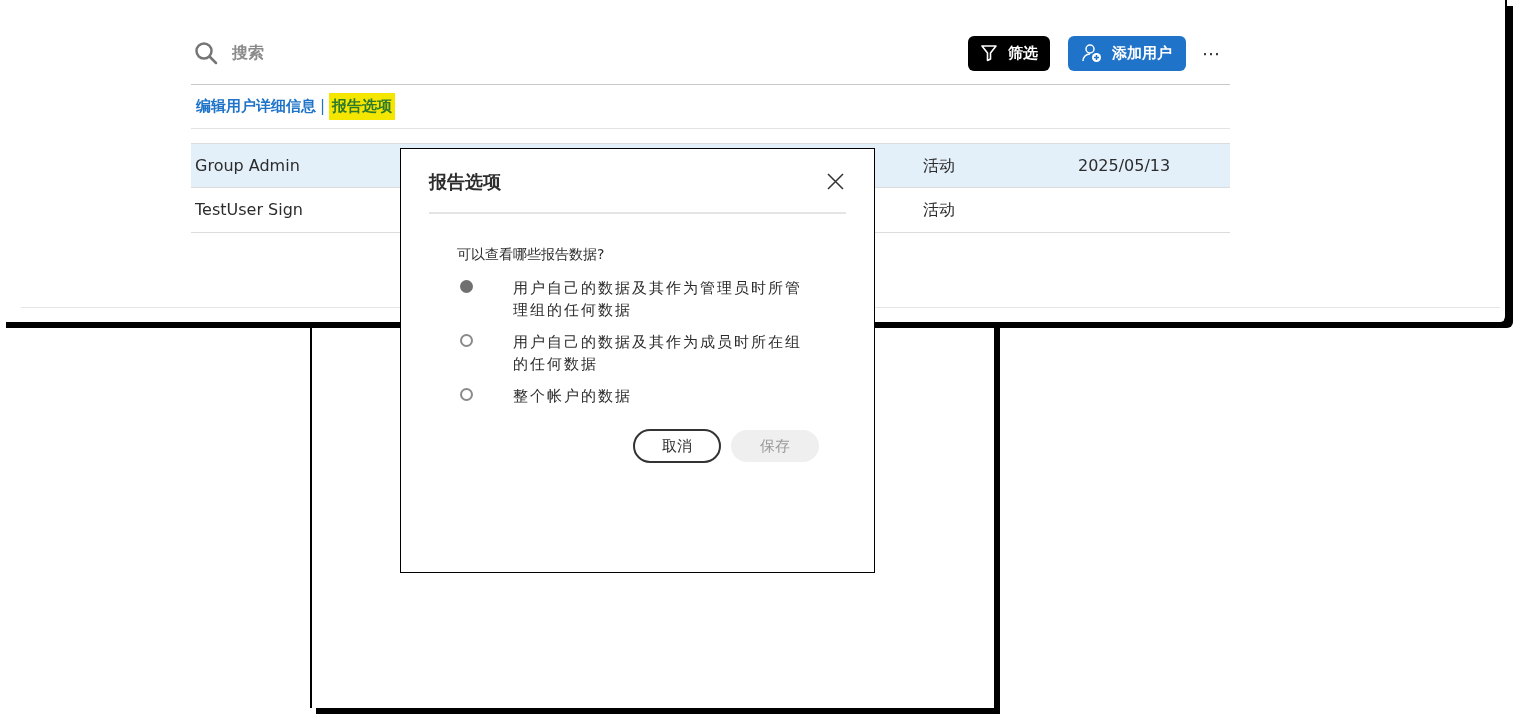 This screenshot has width=1517, height=718. Describe the element at coordinates (531, 254) in the screenshot. I see `question-text: 可以查看哪些报告数据?` at that location.